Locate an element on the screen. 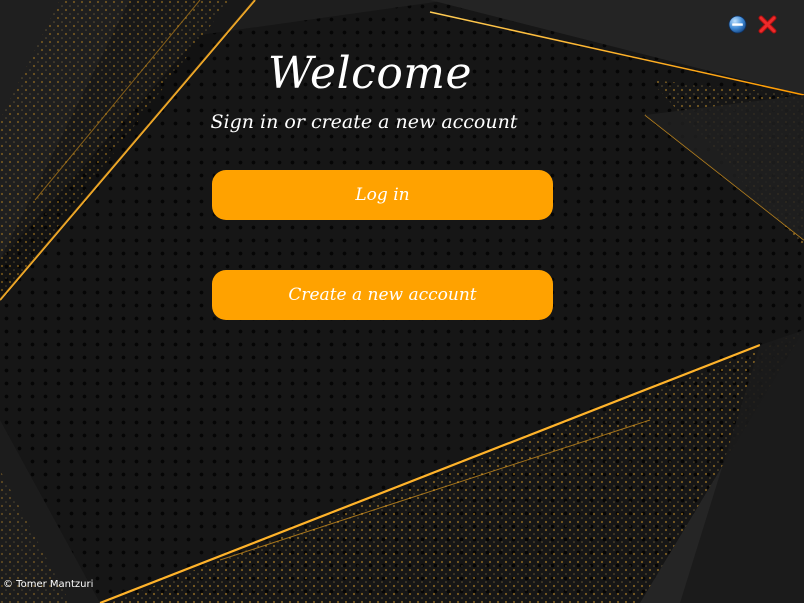 Image resolution: width=804 pixels, height=603 pixels. login-button: Log in is located at coordinates (382, 195).